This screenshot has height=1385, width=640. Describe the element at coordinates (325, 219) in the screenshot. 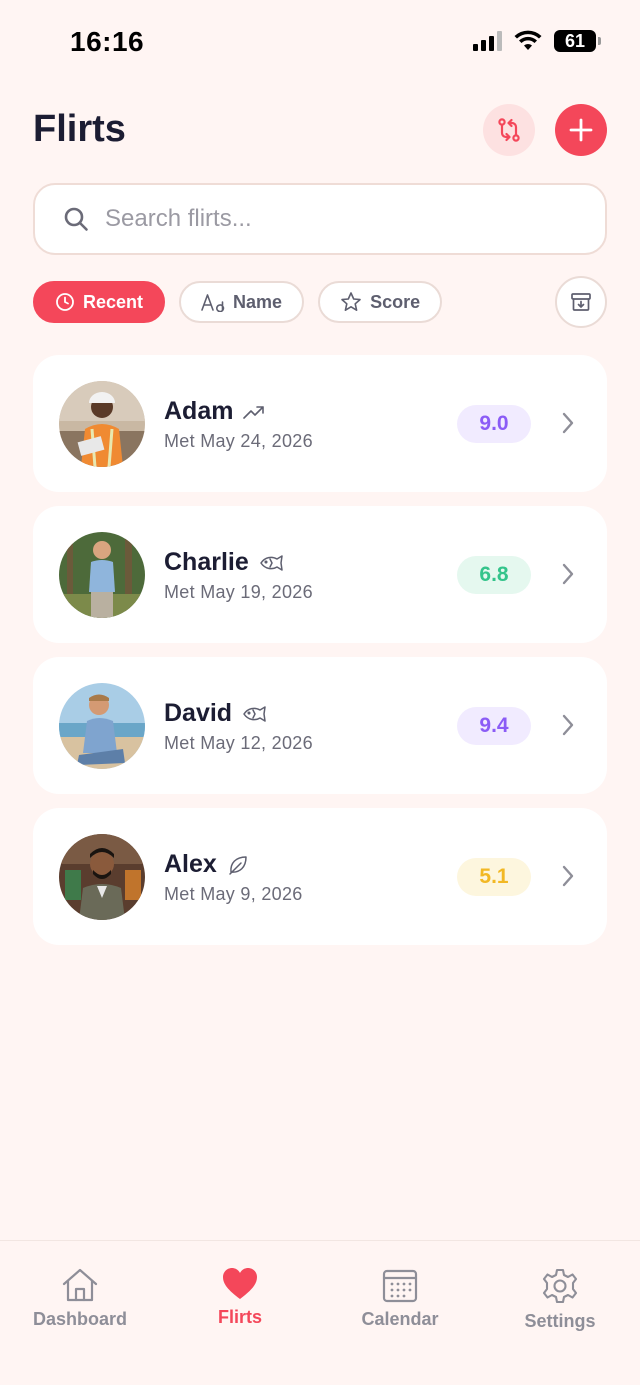

I see `search-input` at that location.